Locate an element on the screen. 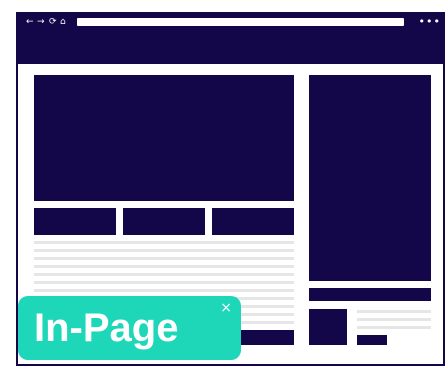  badge-label: In-Page is located at coordinates (106, 328).